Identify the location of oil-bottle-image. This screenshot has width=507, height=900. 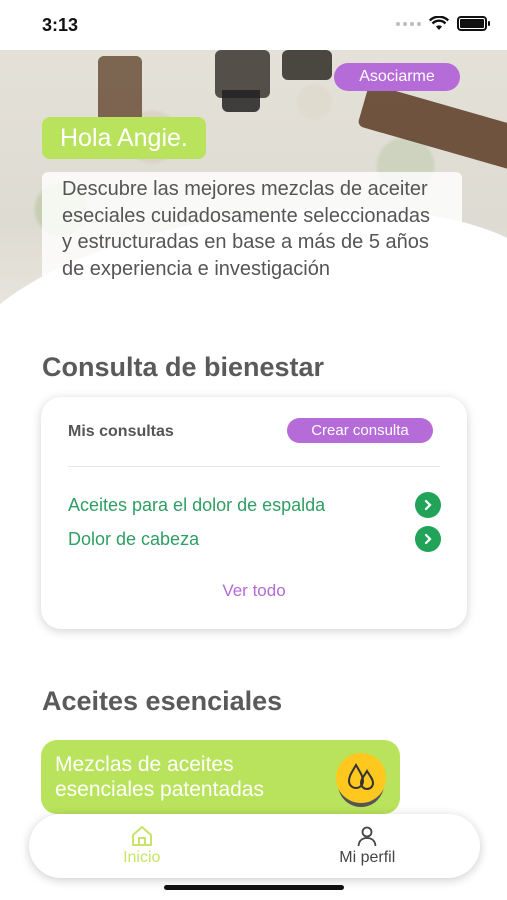
(307, 65).